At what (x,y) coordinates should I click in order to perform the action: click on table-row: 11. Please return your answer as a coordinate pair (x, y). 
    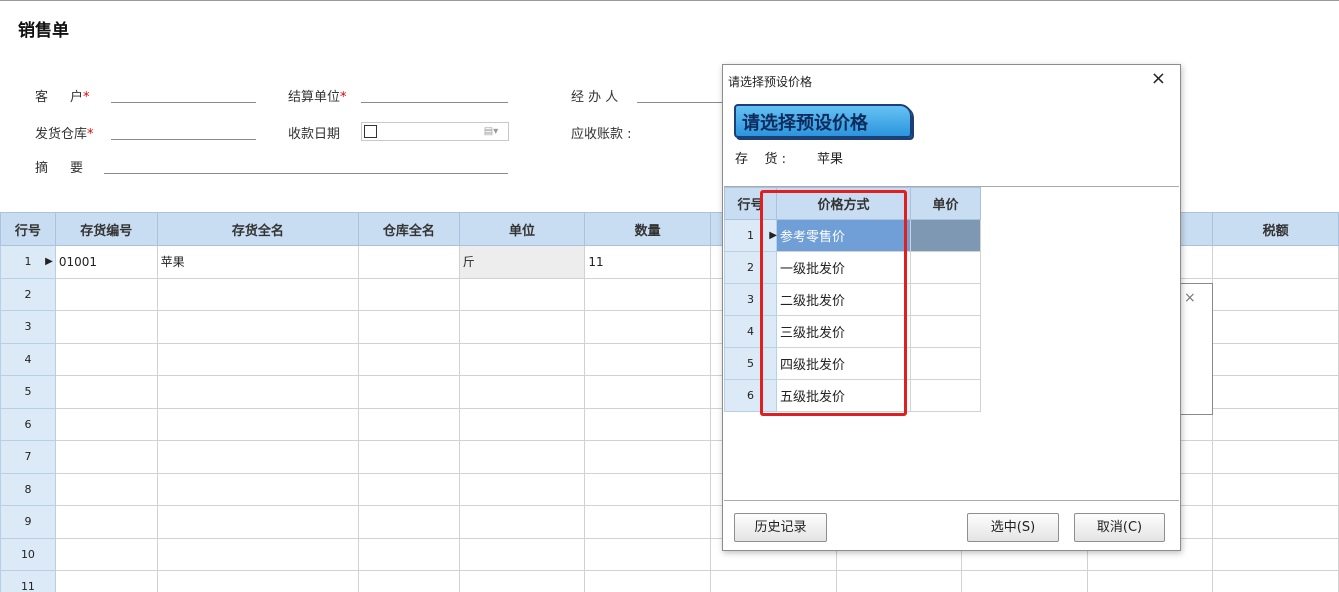
    Looking at the image, I should click on (669, 581).